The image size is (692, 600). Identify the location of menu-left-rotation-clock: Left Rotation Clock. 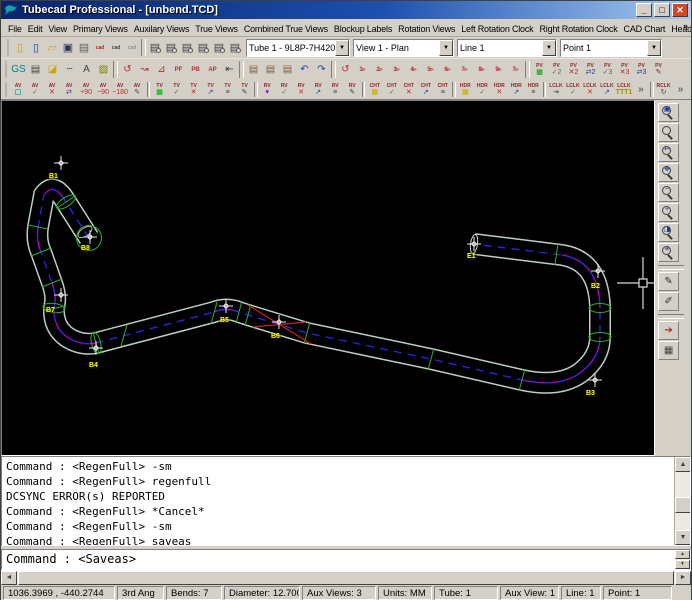
(497, 29).